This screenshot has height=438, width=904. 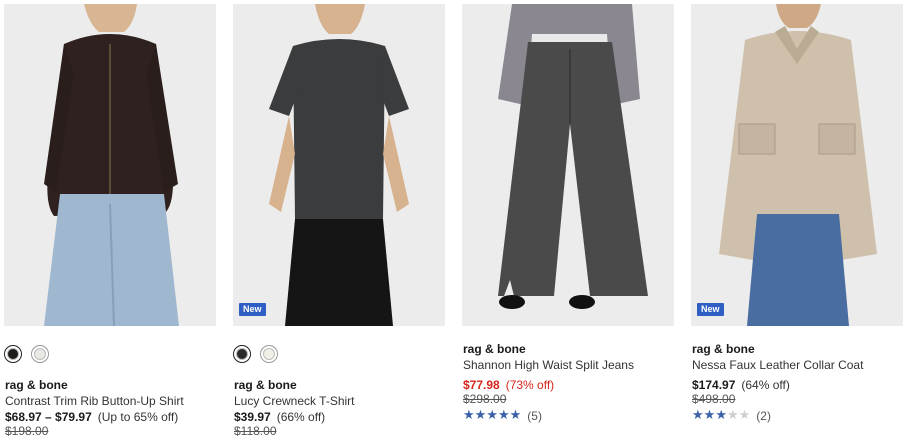 I want to click on color-swatch-charcoal, so click(x=242, y=354).